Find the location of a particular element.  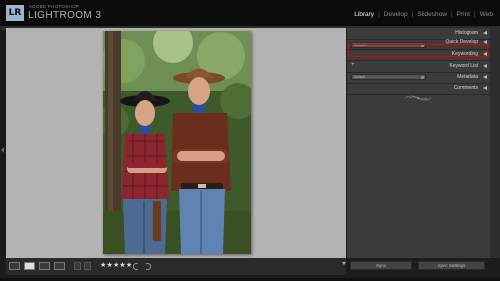

panel-keywording: Keywording is located at coordinates (418, 54).